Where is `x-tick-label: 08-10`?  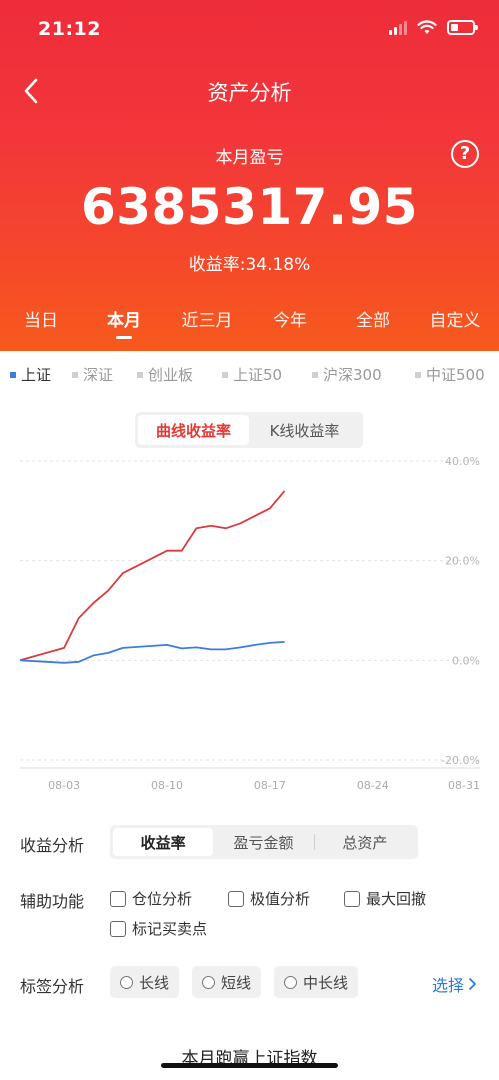
x-tick-label: 08-10 is located at coordinates (167, 785).